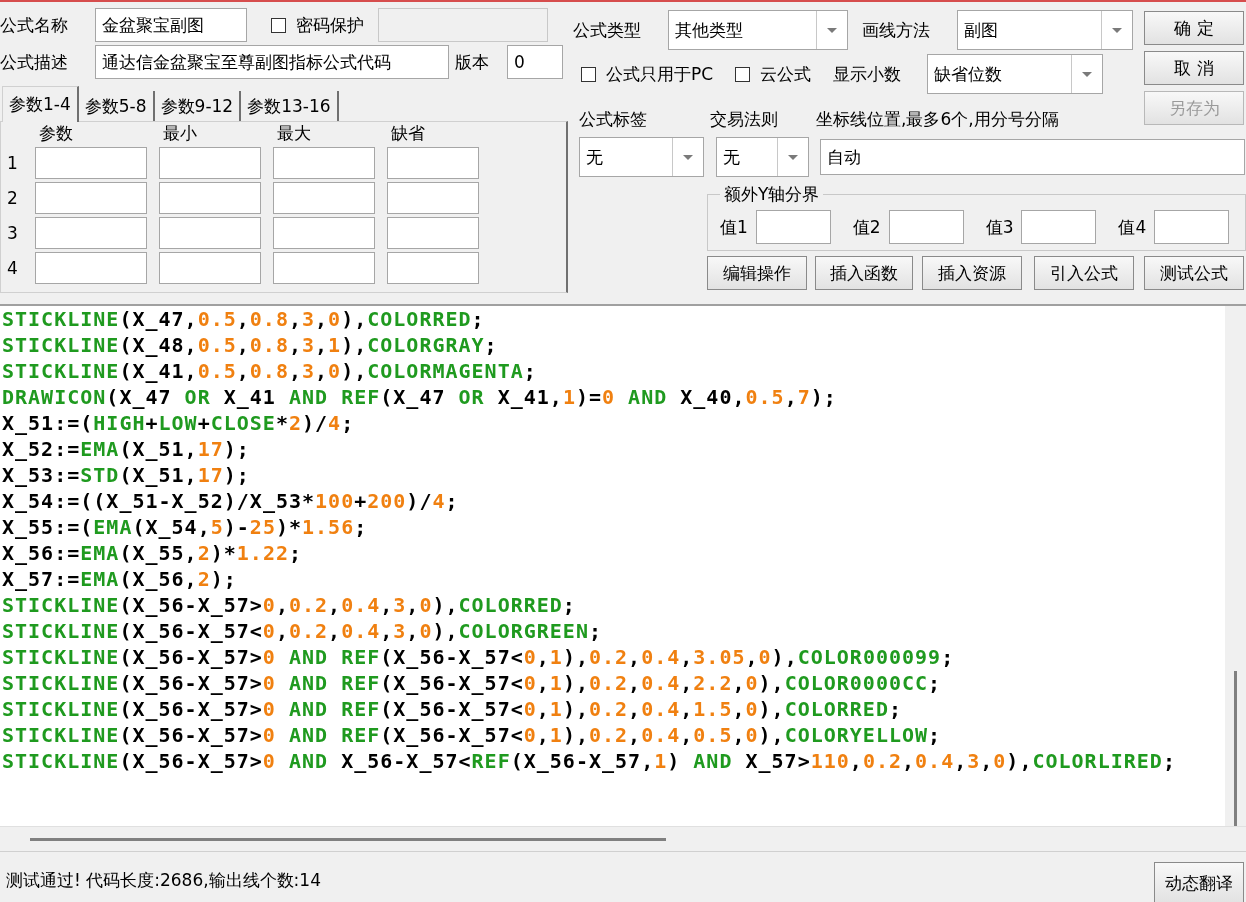 This screenshot has height=902, width=1246. Describe the element at coordinates (269, 371) in the screenshot. I see `code-line: STICKLINE(X_41,0.5,0.8,3,0),COLORMAGENTA;` at that location.